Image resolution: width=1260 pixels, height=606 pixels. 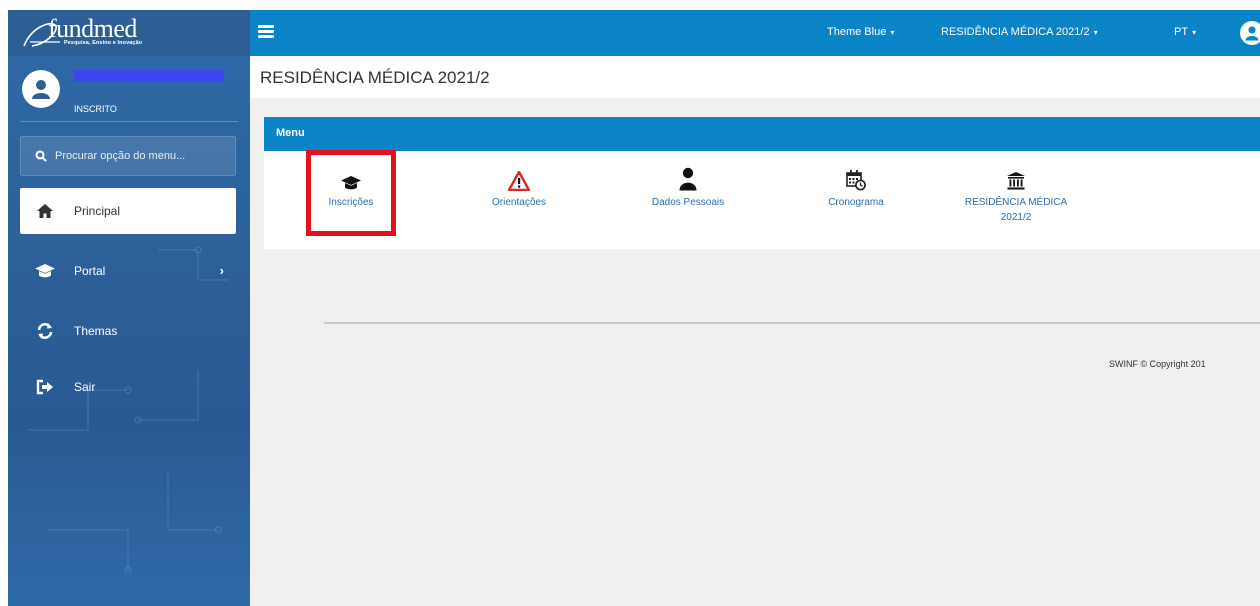 What do you see at coordinates (266, 32) in the screenshot?
I see `hamburger-menu-icon` at bounding box center [266, 32].